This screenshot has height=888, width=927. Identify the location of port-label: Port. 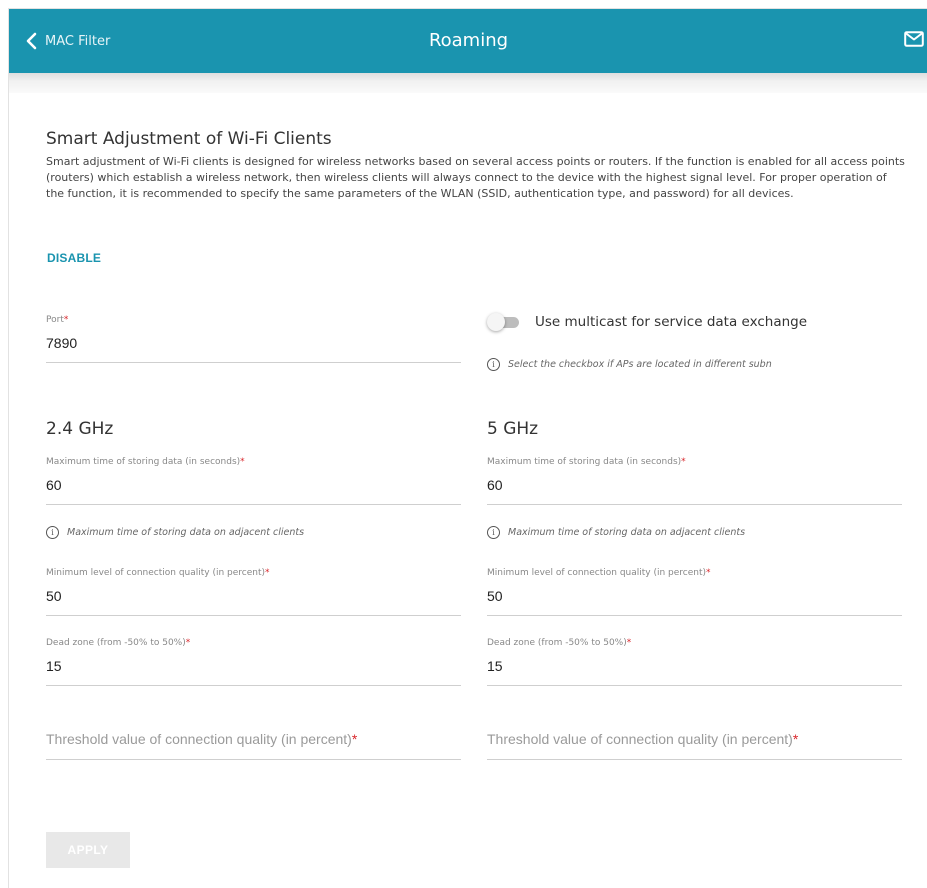
(55, 320).